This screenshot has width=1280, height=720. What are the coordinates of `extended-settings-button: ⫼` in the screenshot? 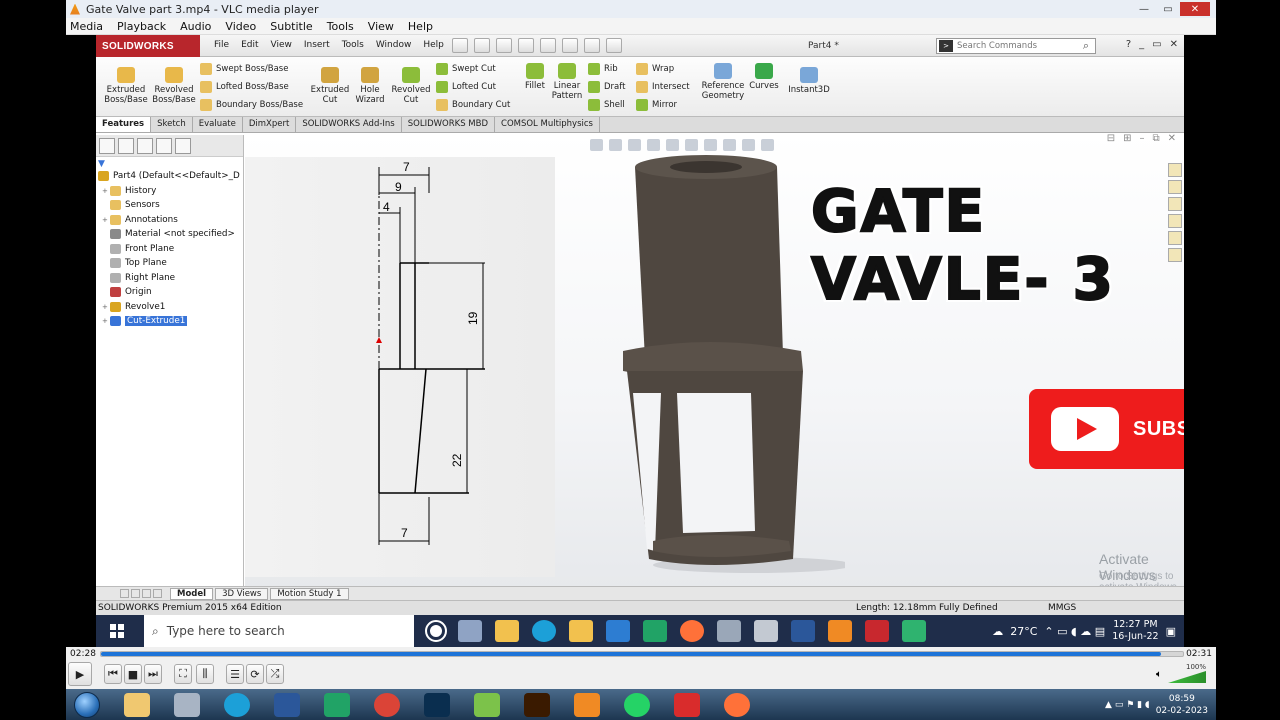 It's located at (205, 674).